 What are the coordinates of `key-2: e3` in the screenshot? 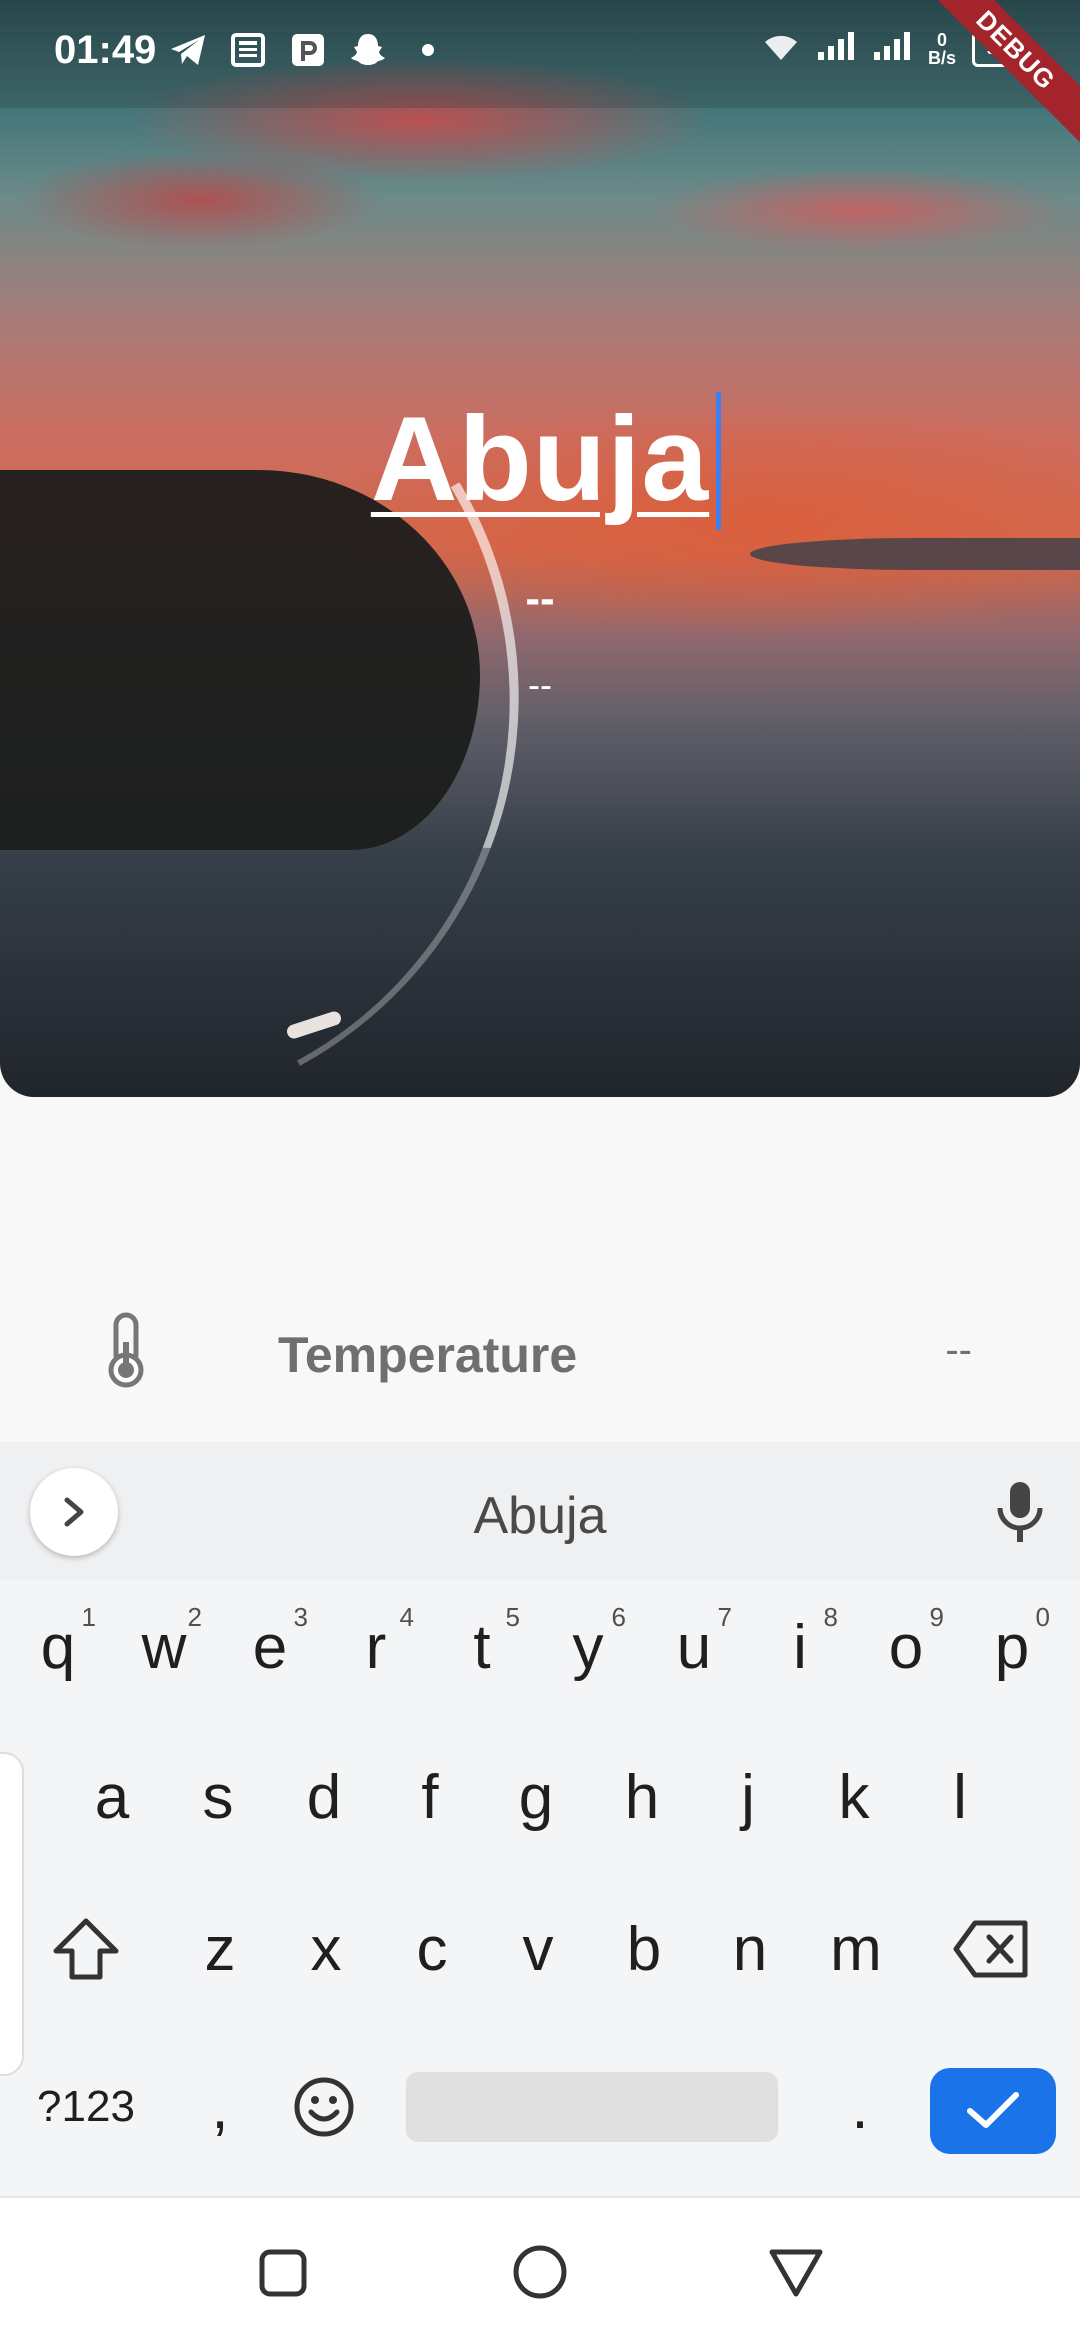 It's located at (270, 1647).